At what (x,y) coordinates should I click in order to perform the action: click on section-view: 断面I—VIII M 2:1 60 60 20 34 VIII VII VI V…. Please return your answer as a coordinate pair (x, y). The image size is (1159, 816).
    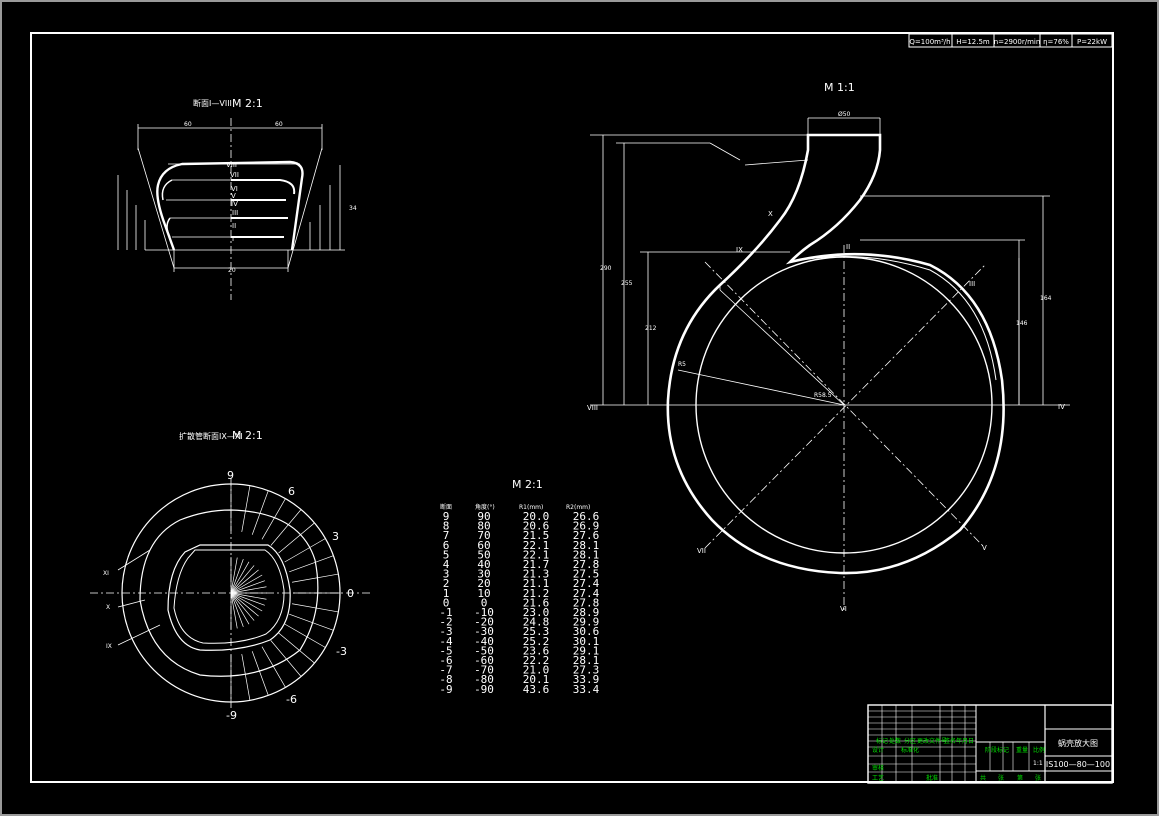
    Looking at the image, I should click on (237, 198).